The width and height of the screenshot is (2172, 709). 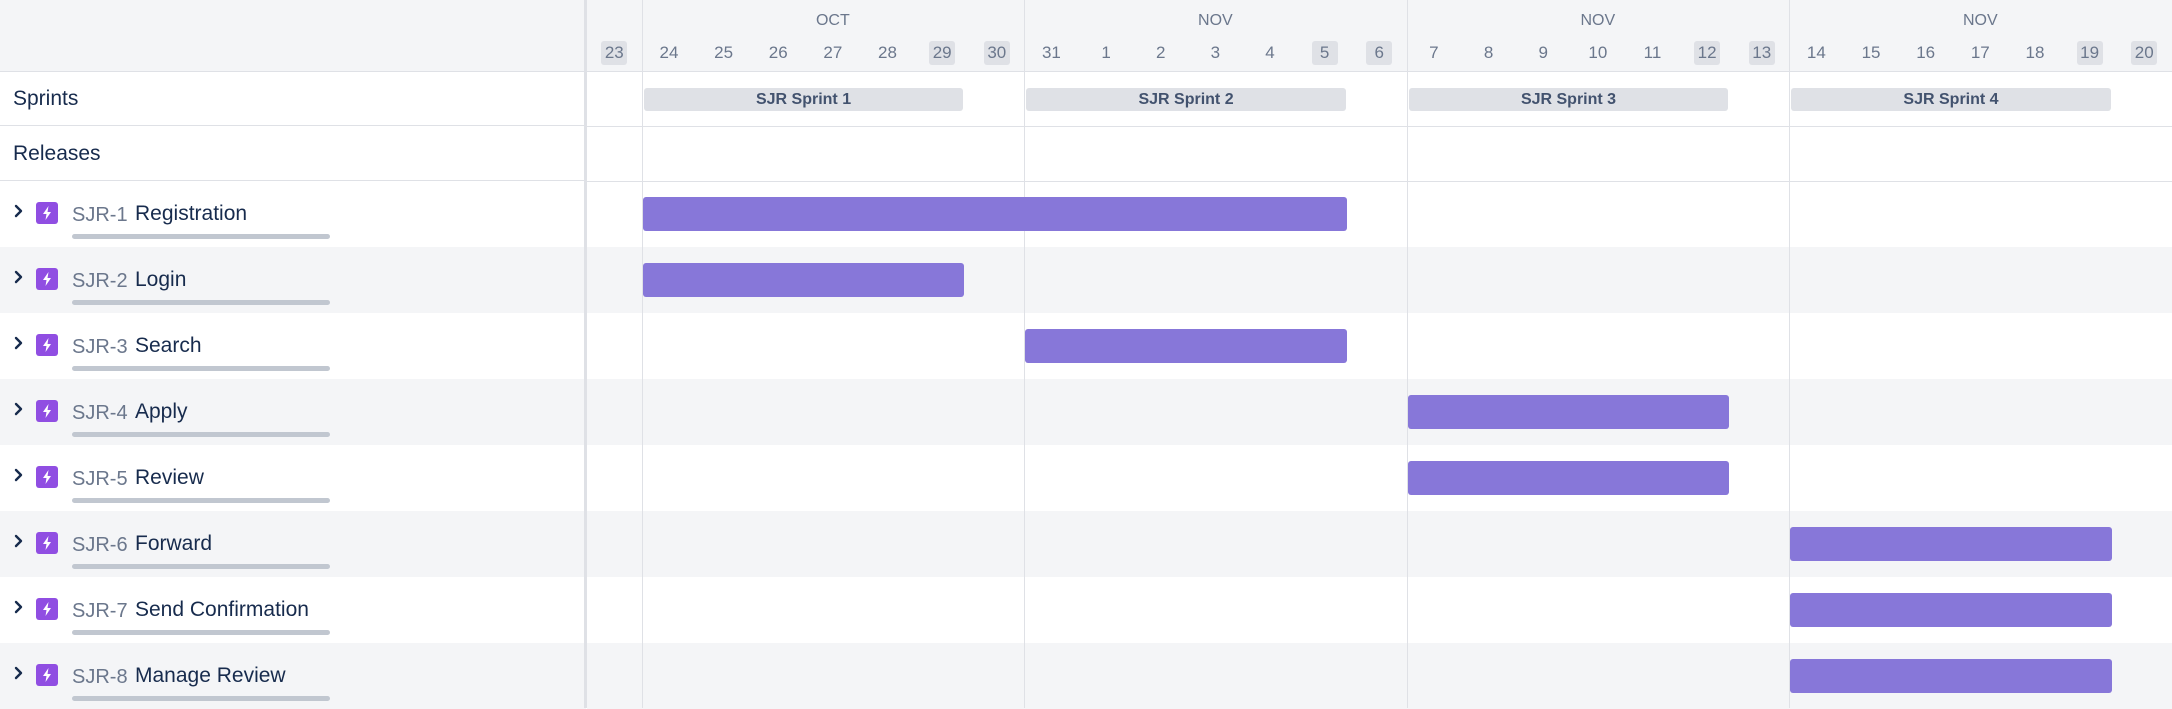 I want to click on issue-title: Search, so click(x=168, y=346).